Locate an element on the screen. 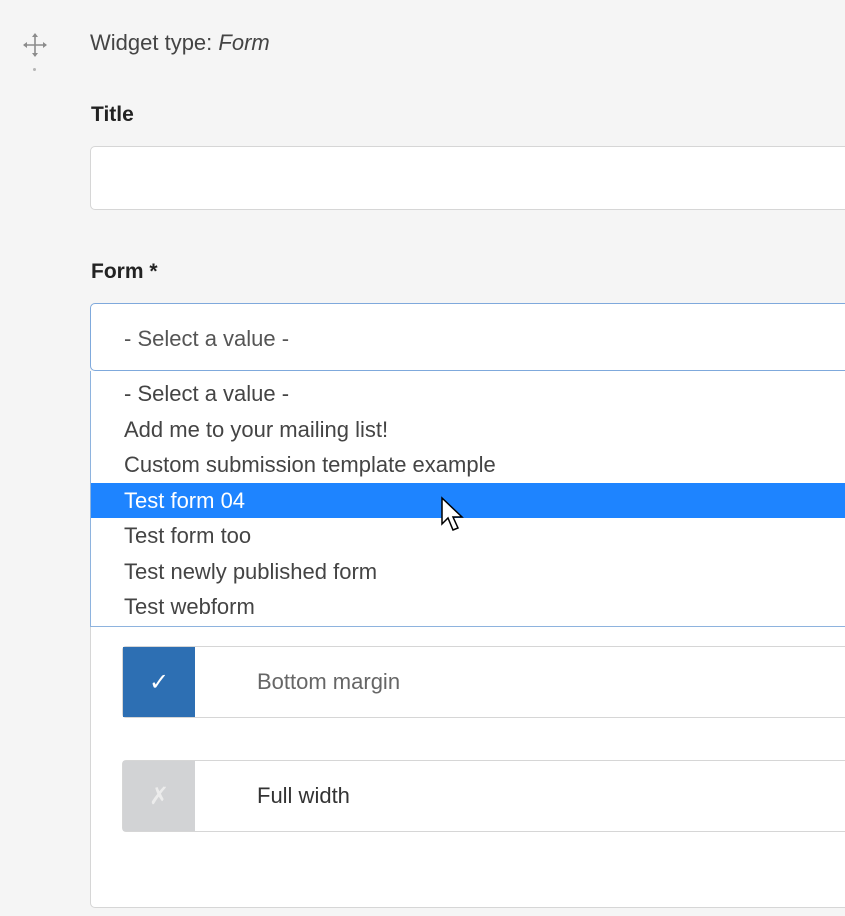  option-add-me-to-mailing-list: Add me to your mailing list! is located at coordinates (468, 430).